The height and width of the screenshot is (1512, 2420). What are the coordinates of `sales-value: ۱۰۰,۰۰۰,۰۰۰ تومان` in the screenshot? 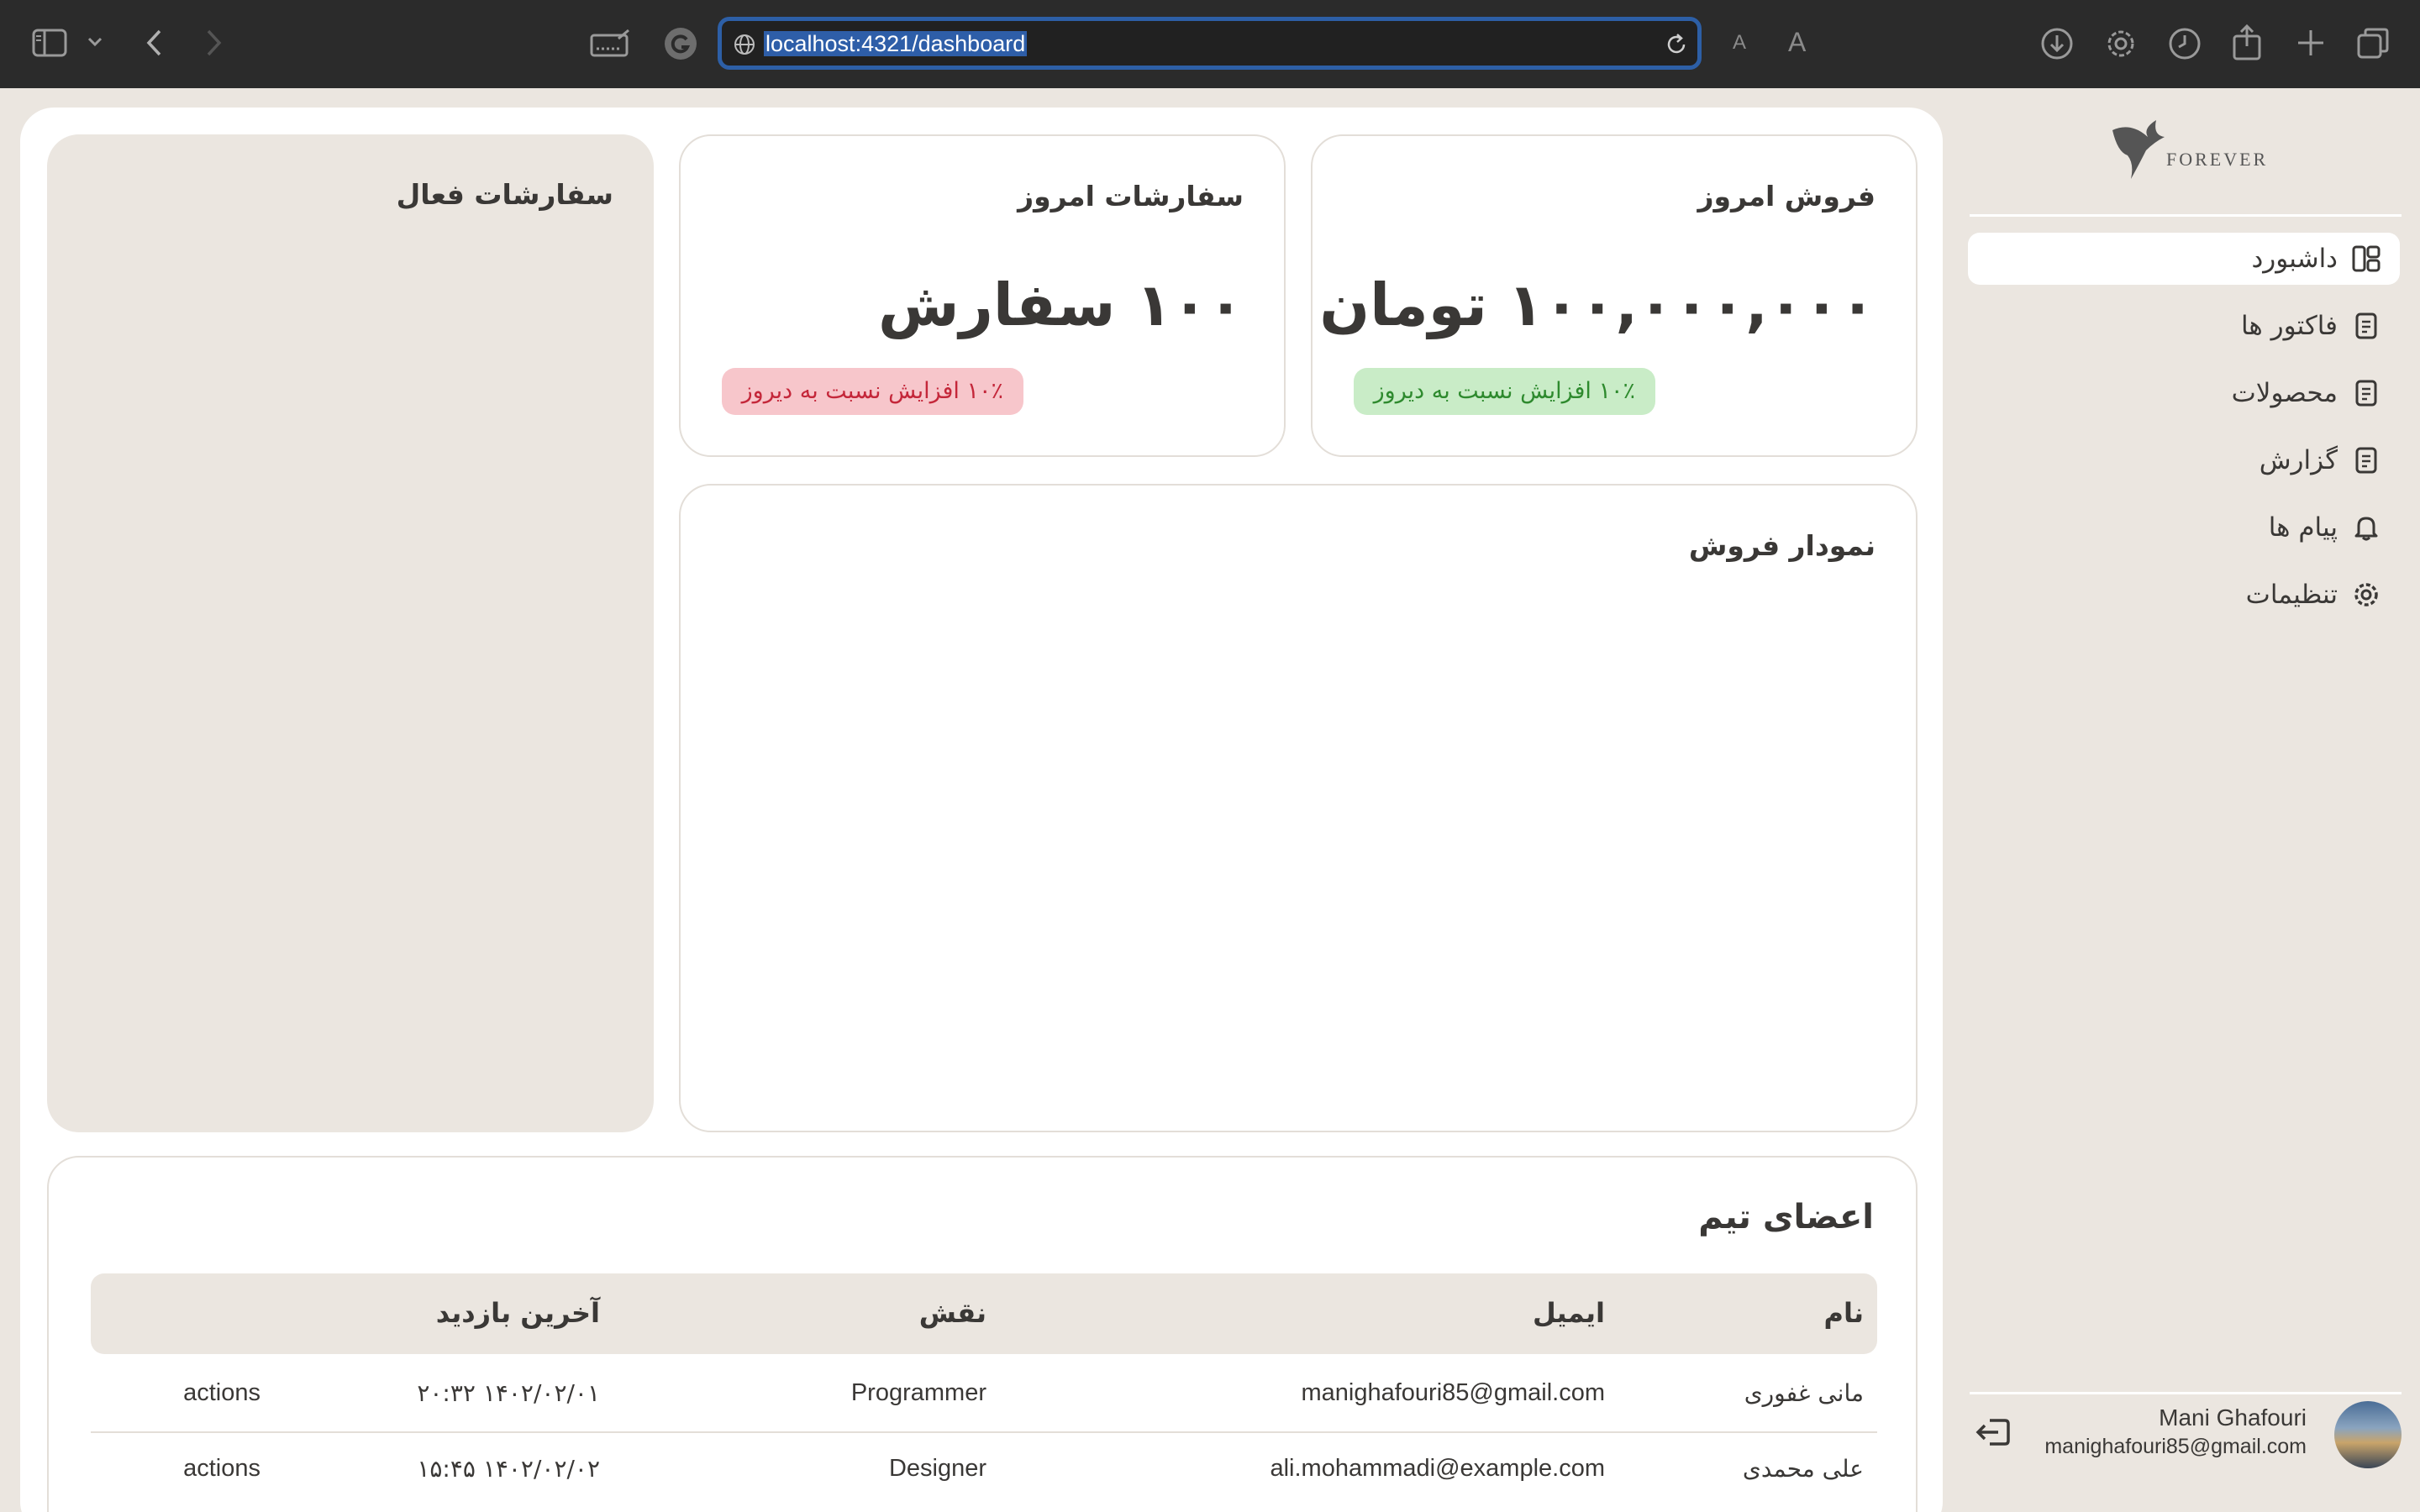 It's located at (1597, 304).